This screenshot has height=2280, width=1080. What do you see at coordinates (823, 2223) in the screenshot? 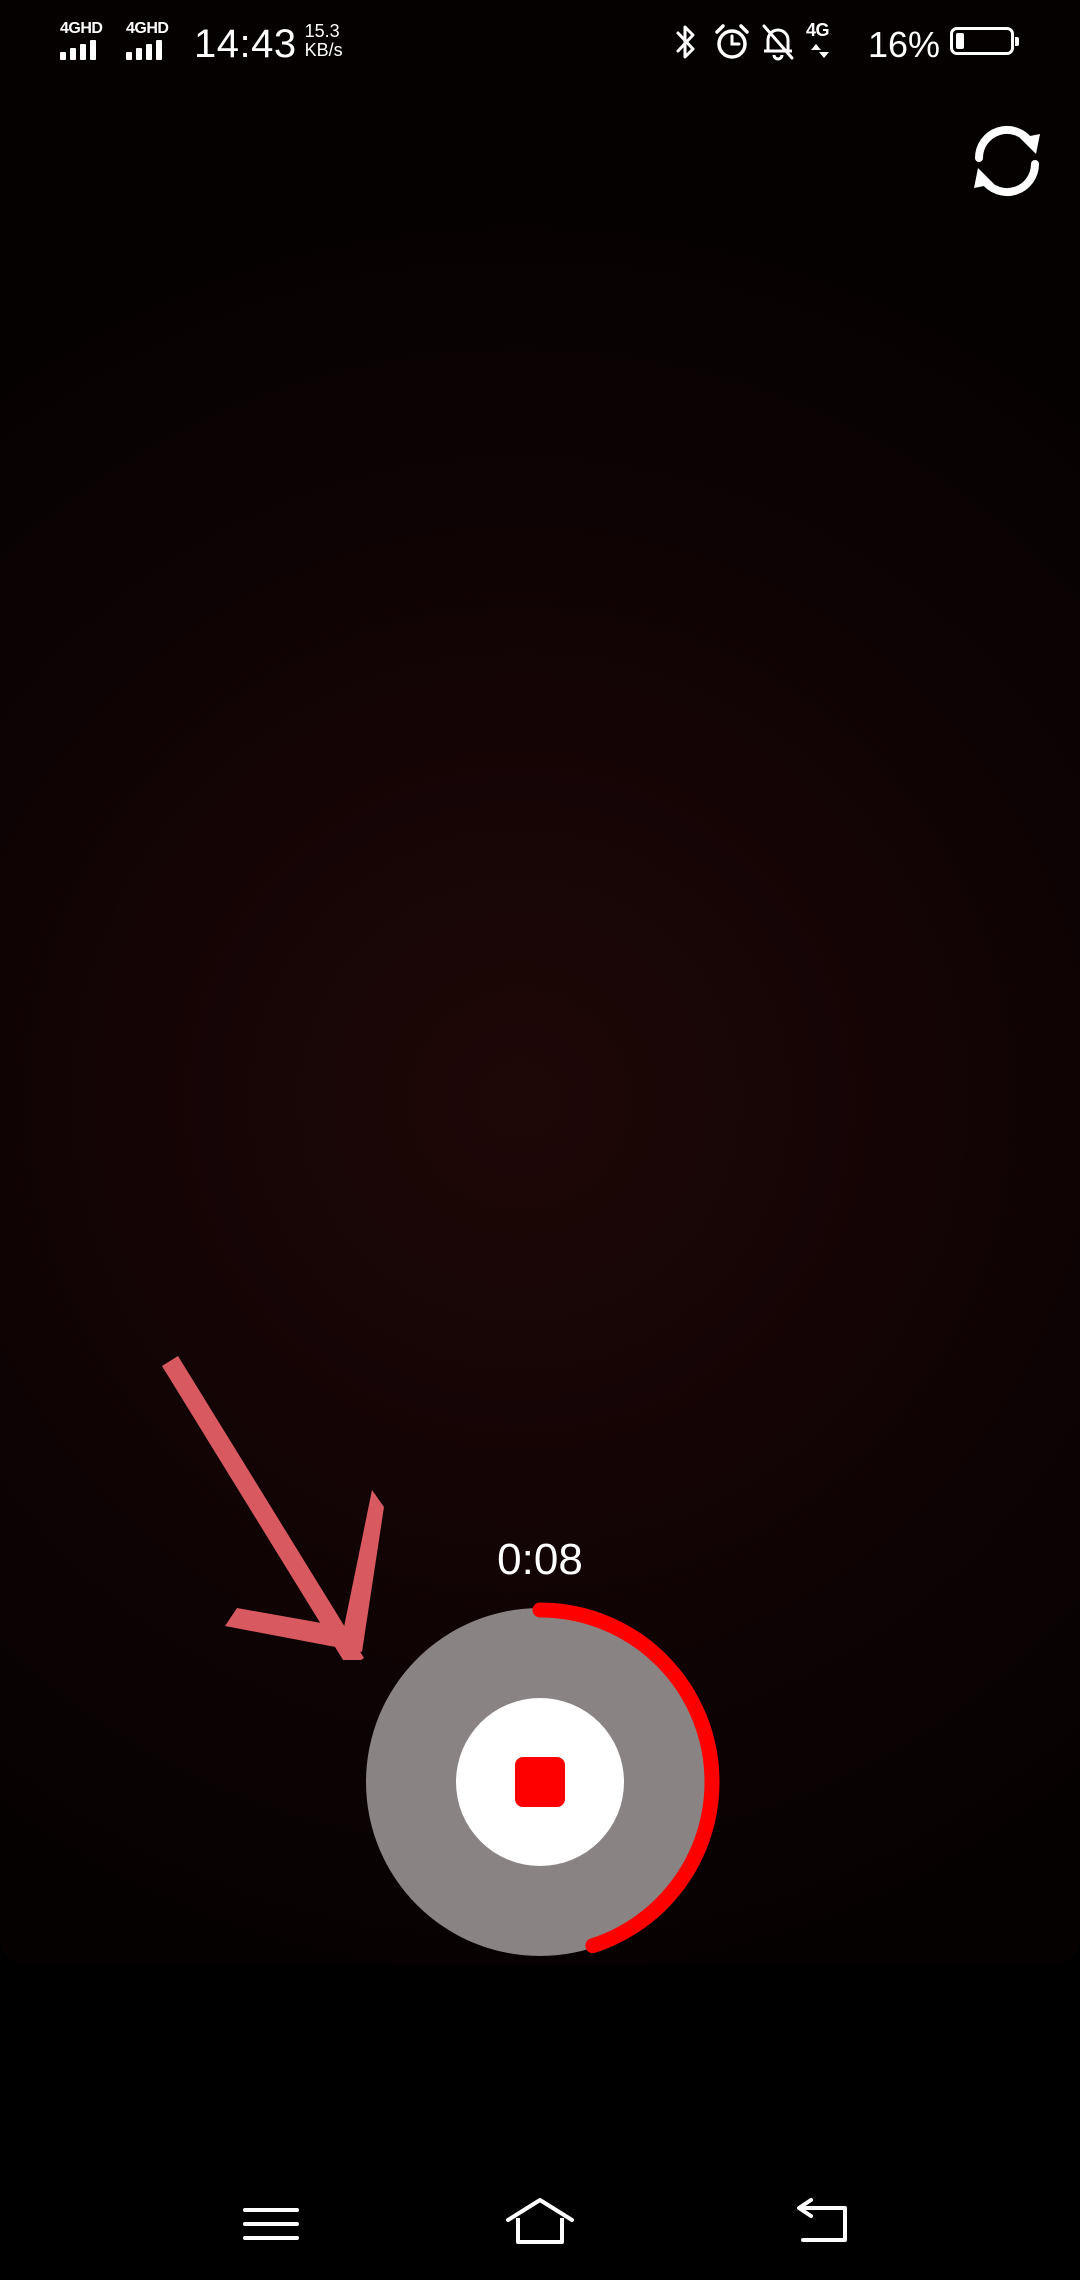
I see `back-icon` at bounding box center [823, 2223].